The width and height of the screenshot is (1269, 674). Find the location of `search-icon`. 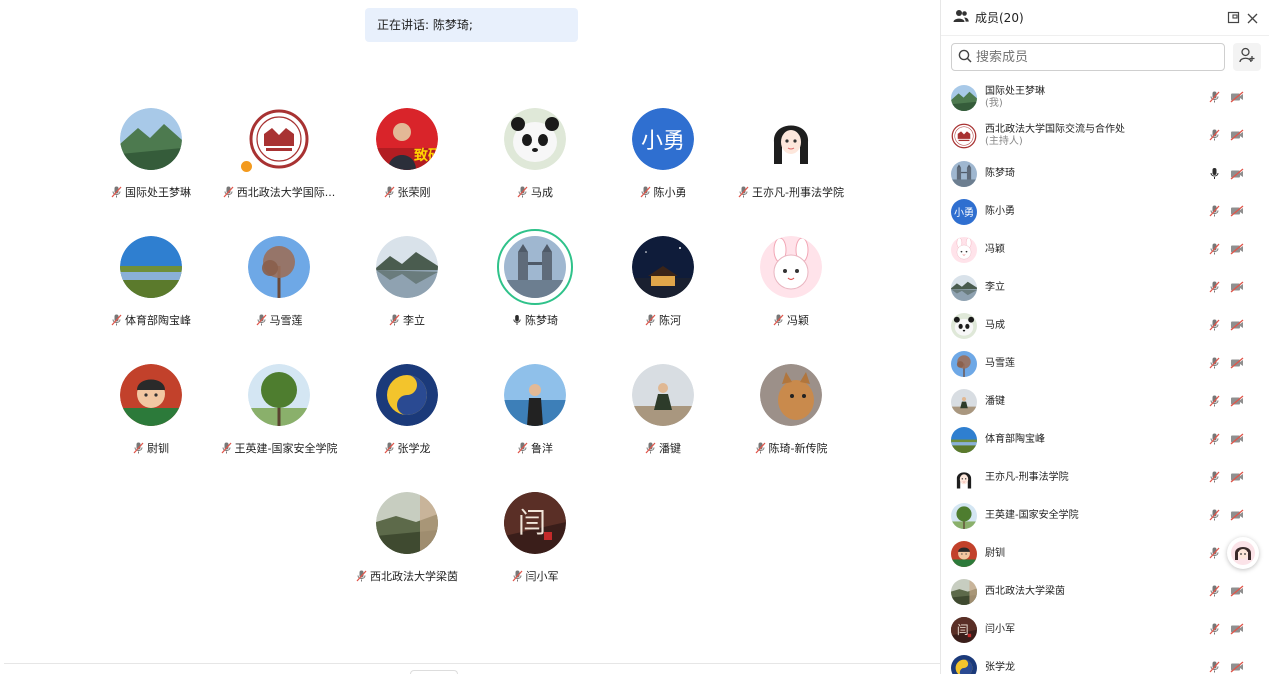

search-icon is located at coordinates (965, 57).